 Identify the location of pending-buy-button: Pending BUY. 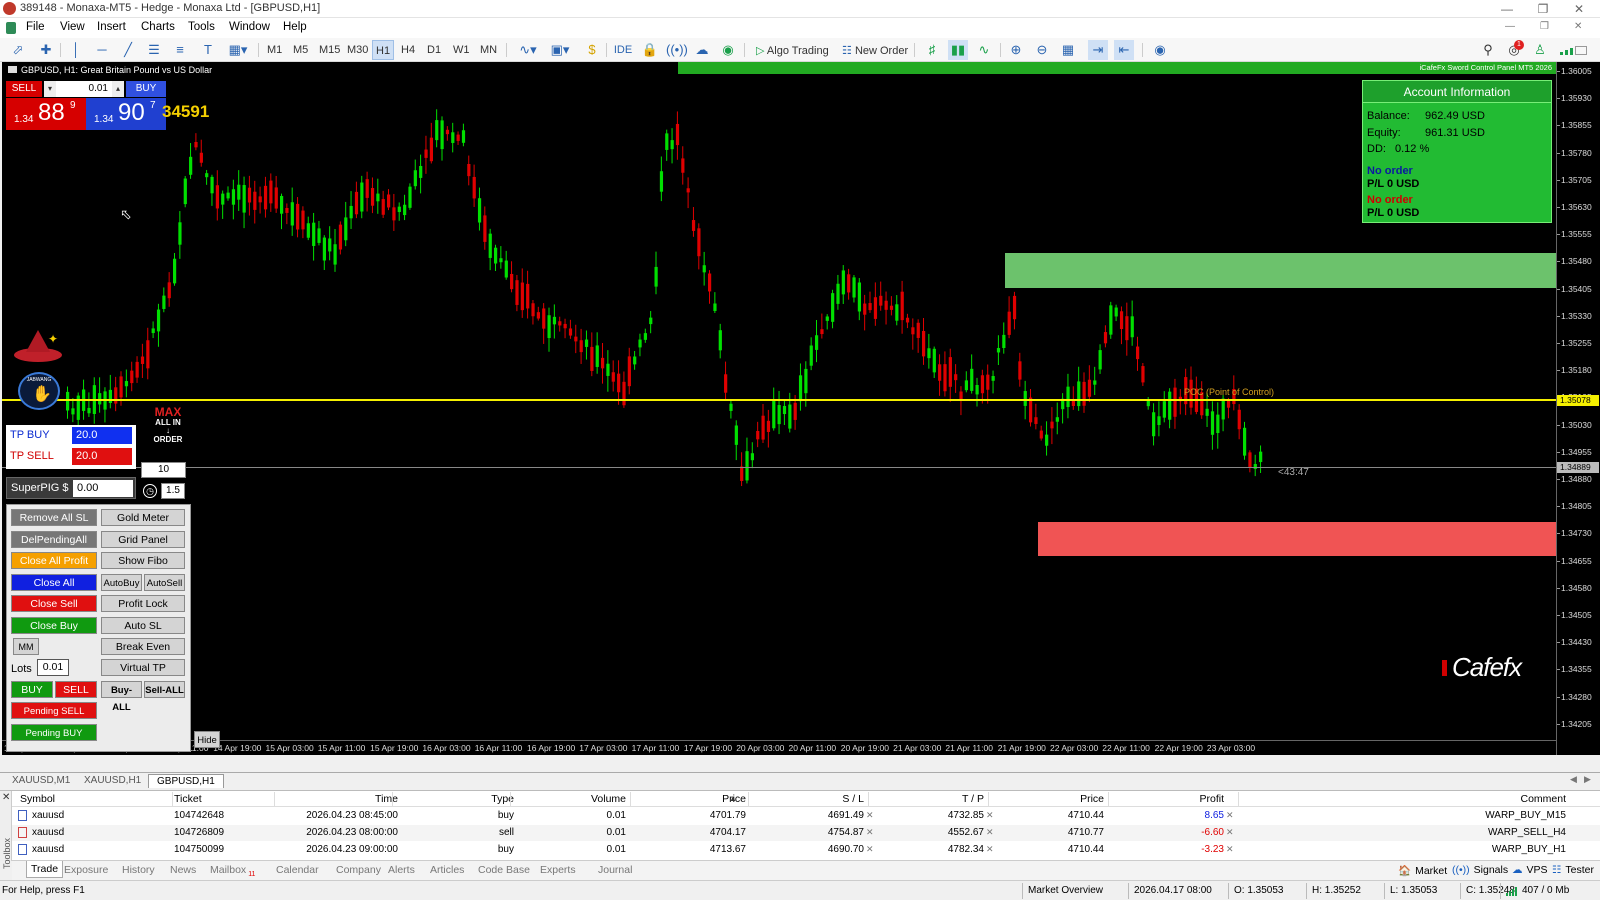
(54, 732).